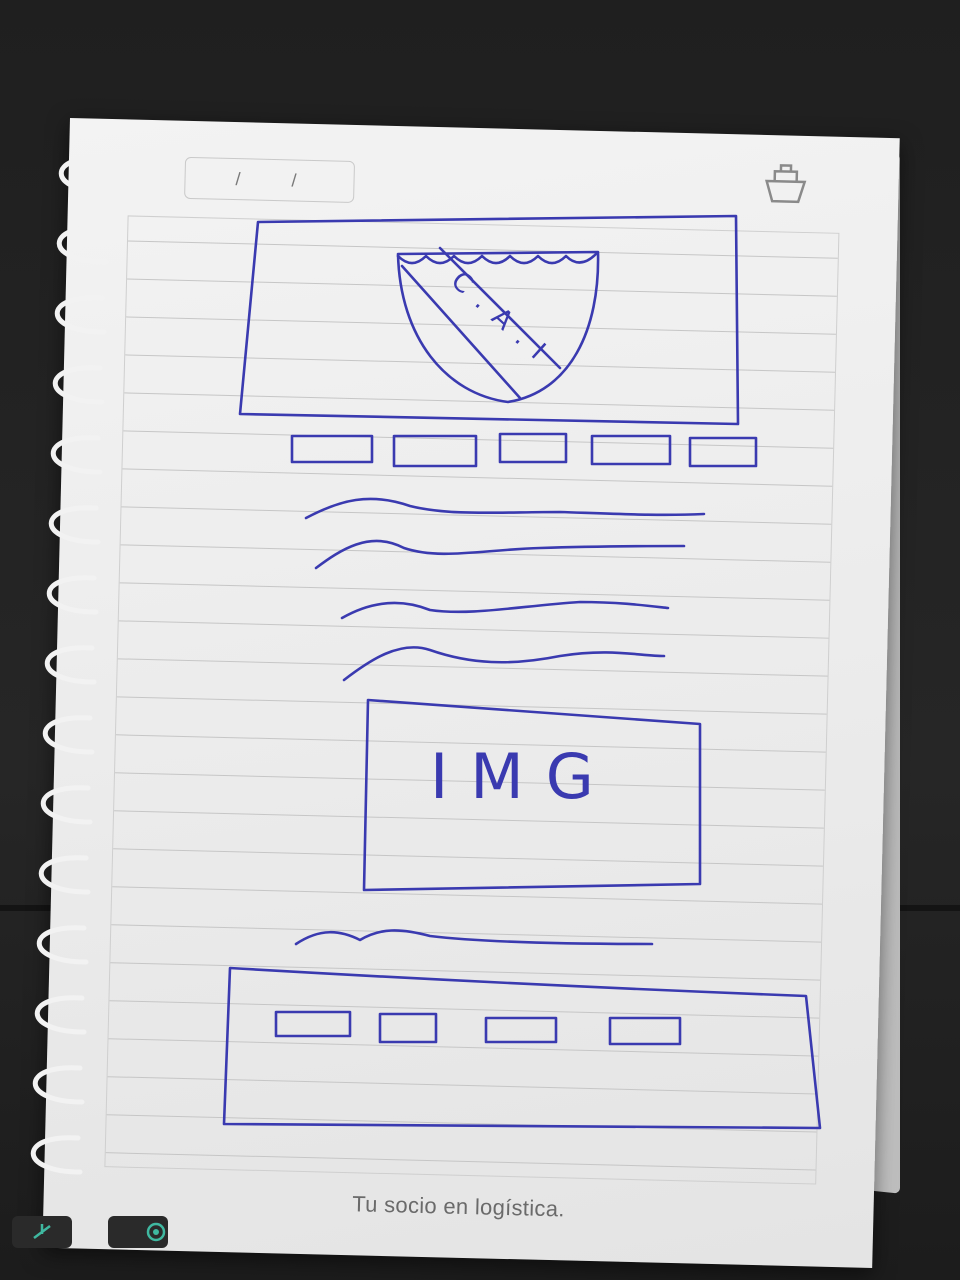 The height and width of the screenshot is (1280, 960). What do you see at coordinates (522, 1048) in the screenshot?
I see `footer-outline` at bounding box center [522, 1048].